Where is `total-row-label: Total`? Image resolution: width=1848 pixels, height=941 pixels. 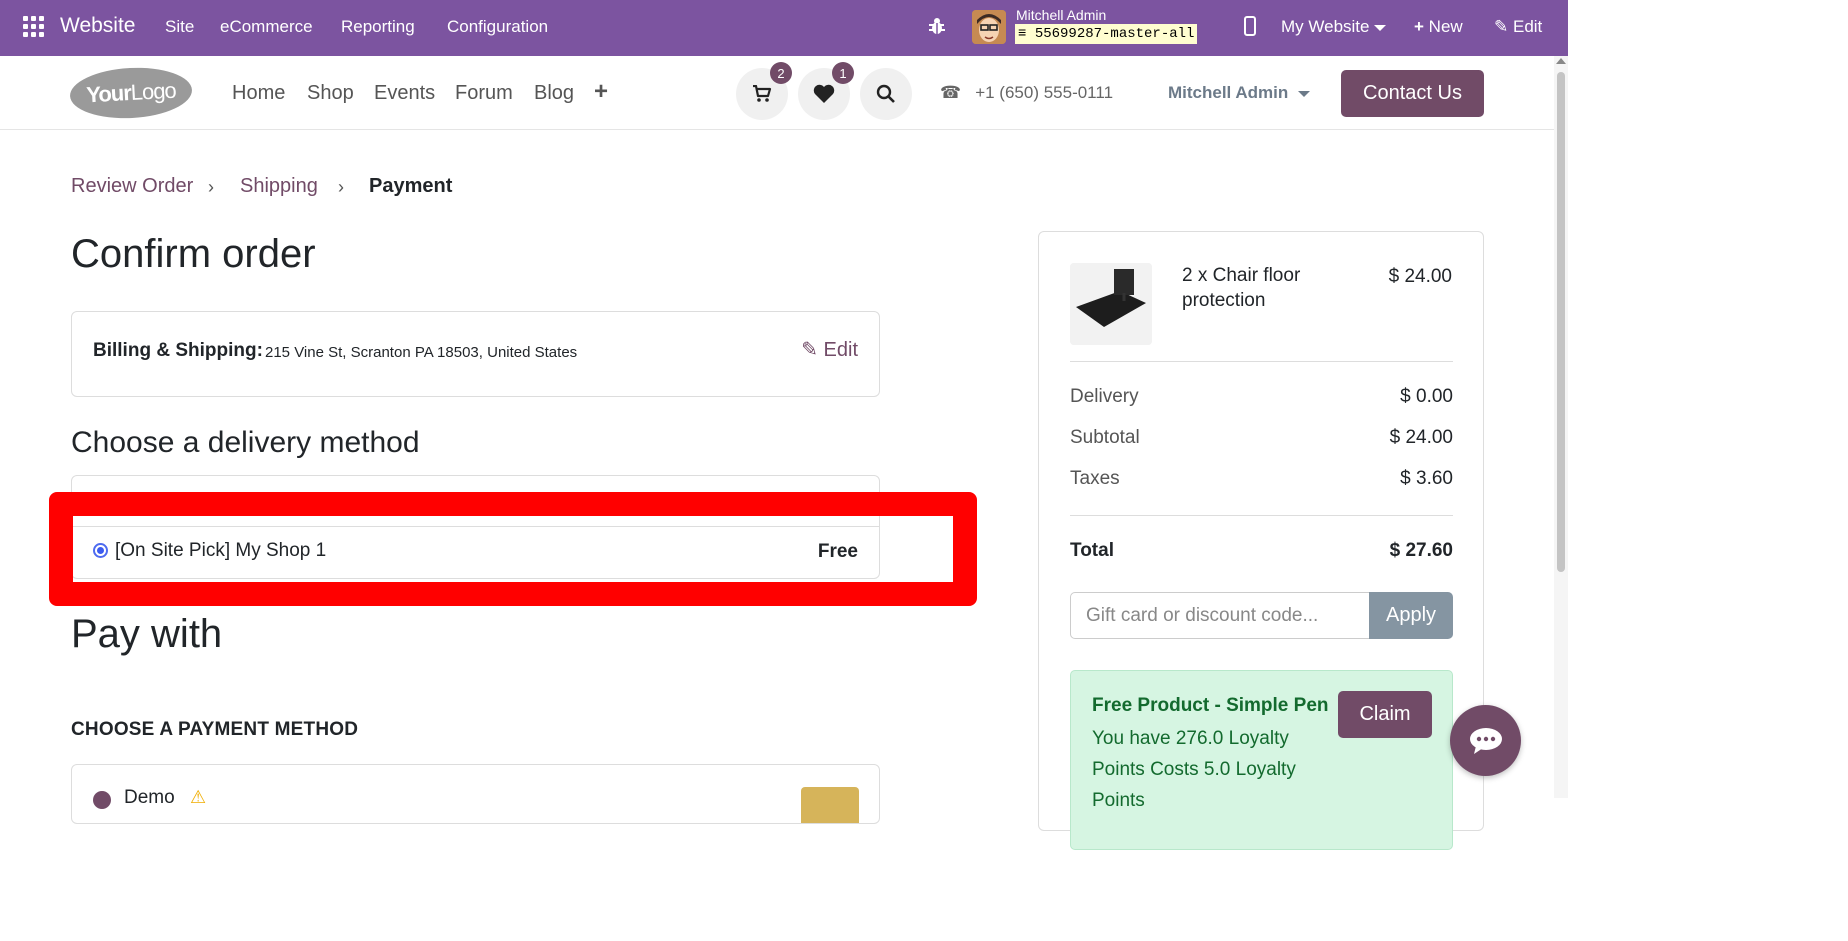 total-row-label: Total is located at coordinates (1092, 550).